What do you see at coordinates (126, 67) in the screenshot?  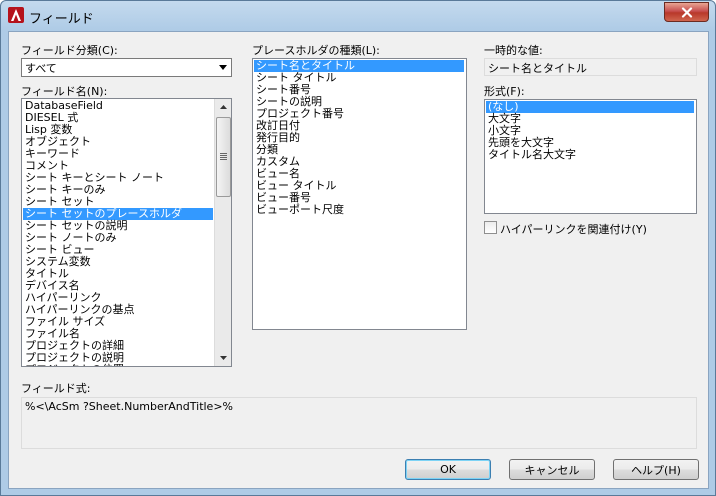 I see `field-category-dropdown: すべて` at bounding box center [126, 67].